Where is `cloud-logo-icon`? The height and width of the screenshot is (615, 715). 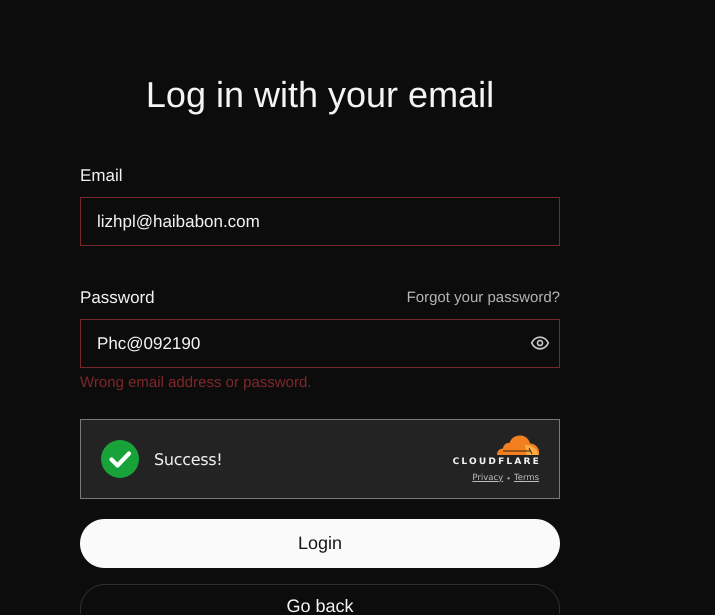 cloud-logo-icon is located at coordinates (517, 444).